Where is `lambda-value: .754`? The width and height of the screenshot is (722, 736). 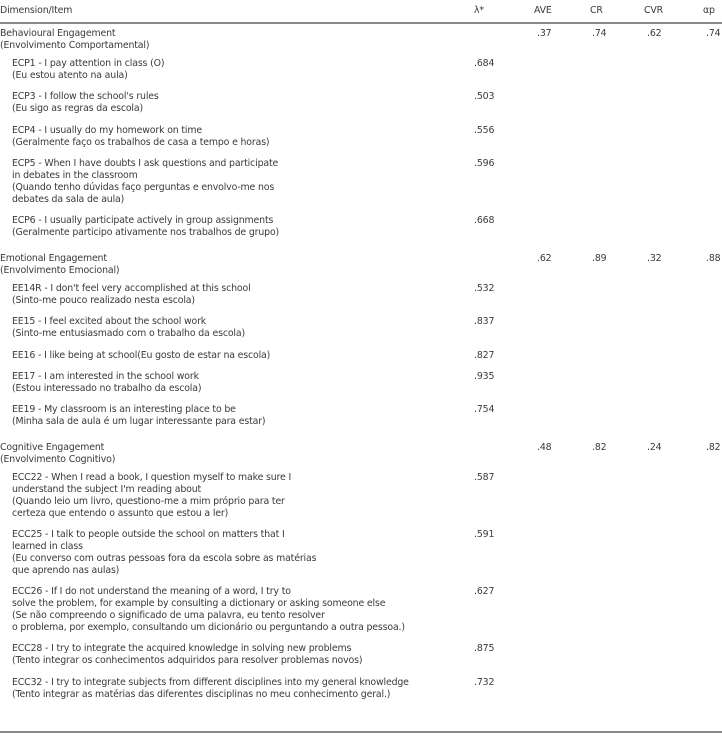 lambda-value: .754 is located at coordinates (484, 410).